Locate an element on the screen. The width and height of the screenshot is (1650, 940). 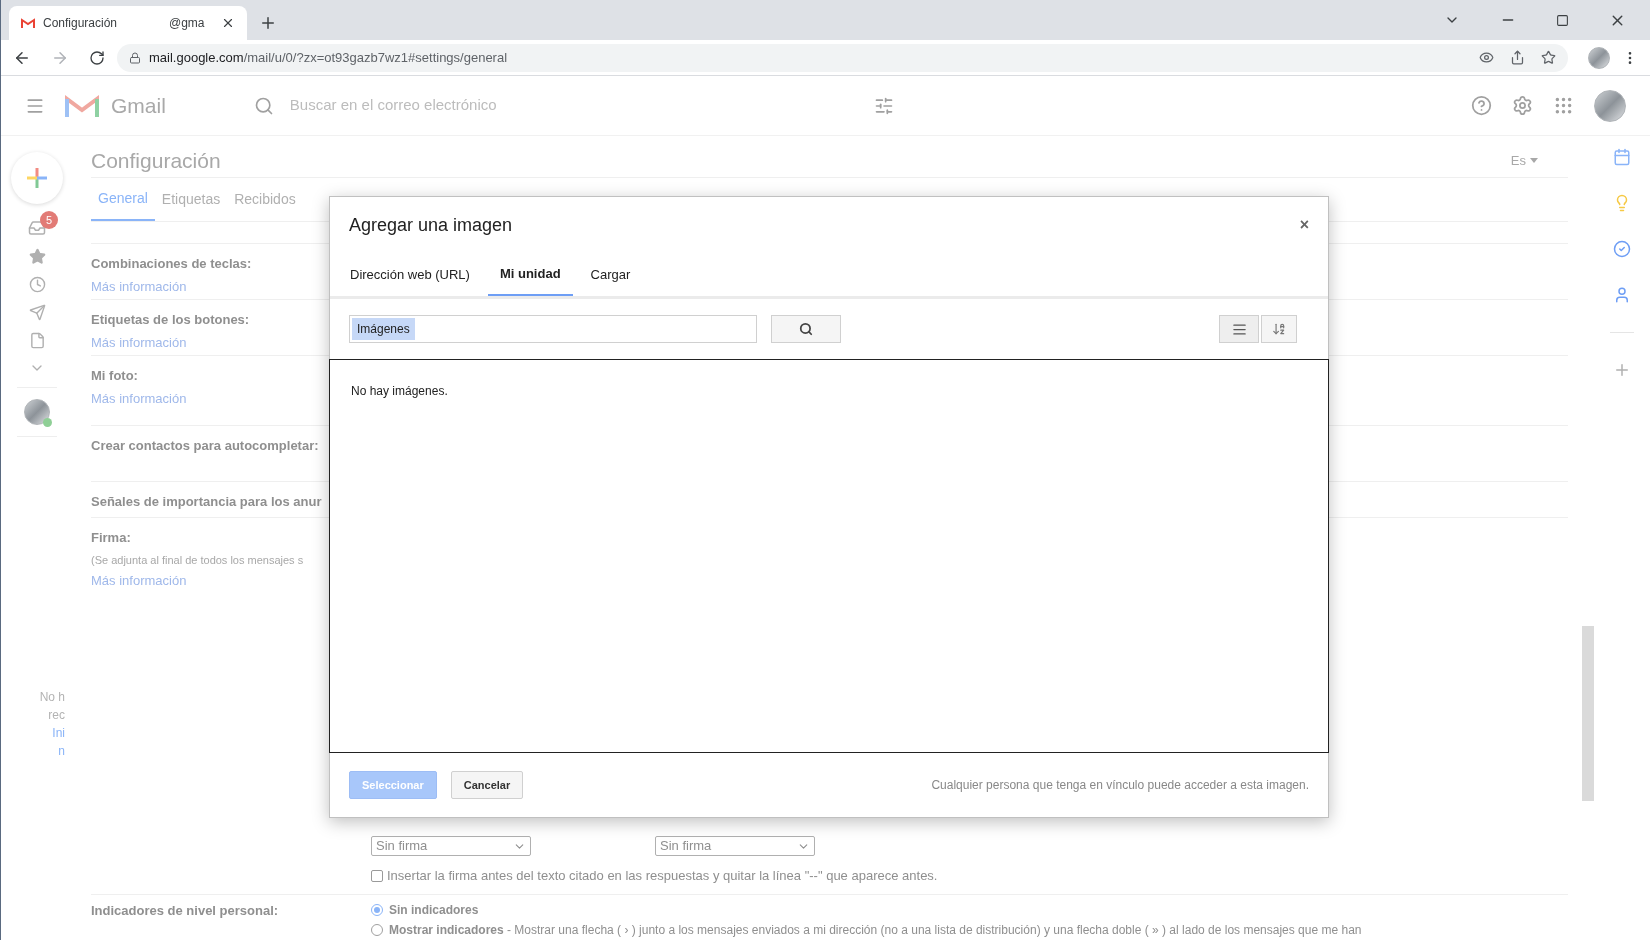
lock-icon is located at coordinates (135, 57).